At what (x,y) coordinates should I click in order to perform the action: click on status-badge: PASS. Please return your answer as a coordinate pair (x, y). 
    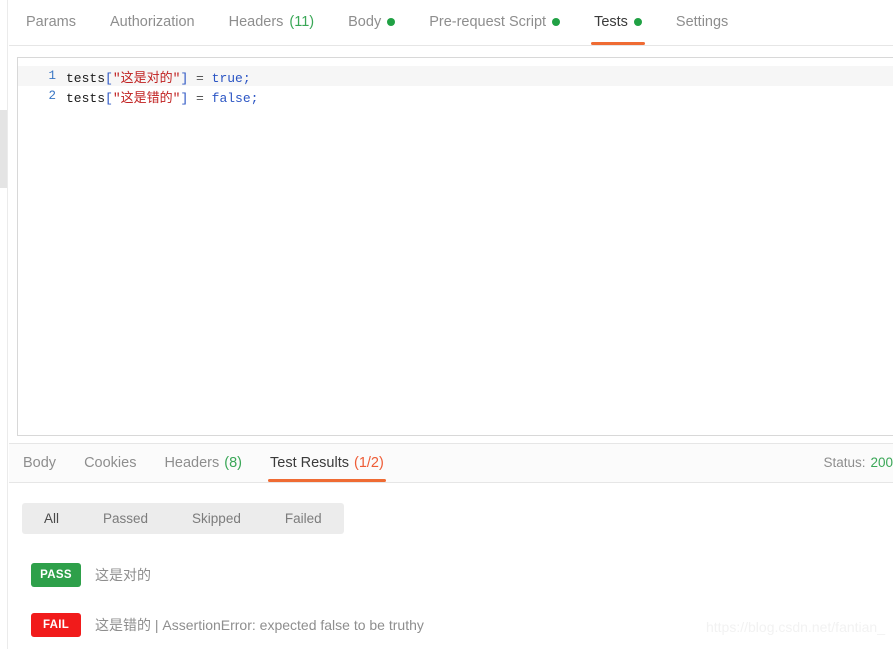
    Looking at the image, I should click on (56, 575).